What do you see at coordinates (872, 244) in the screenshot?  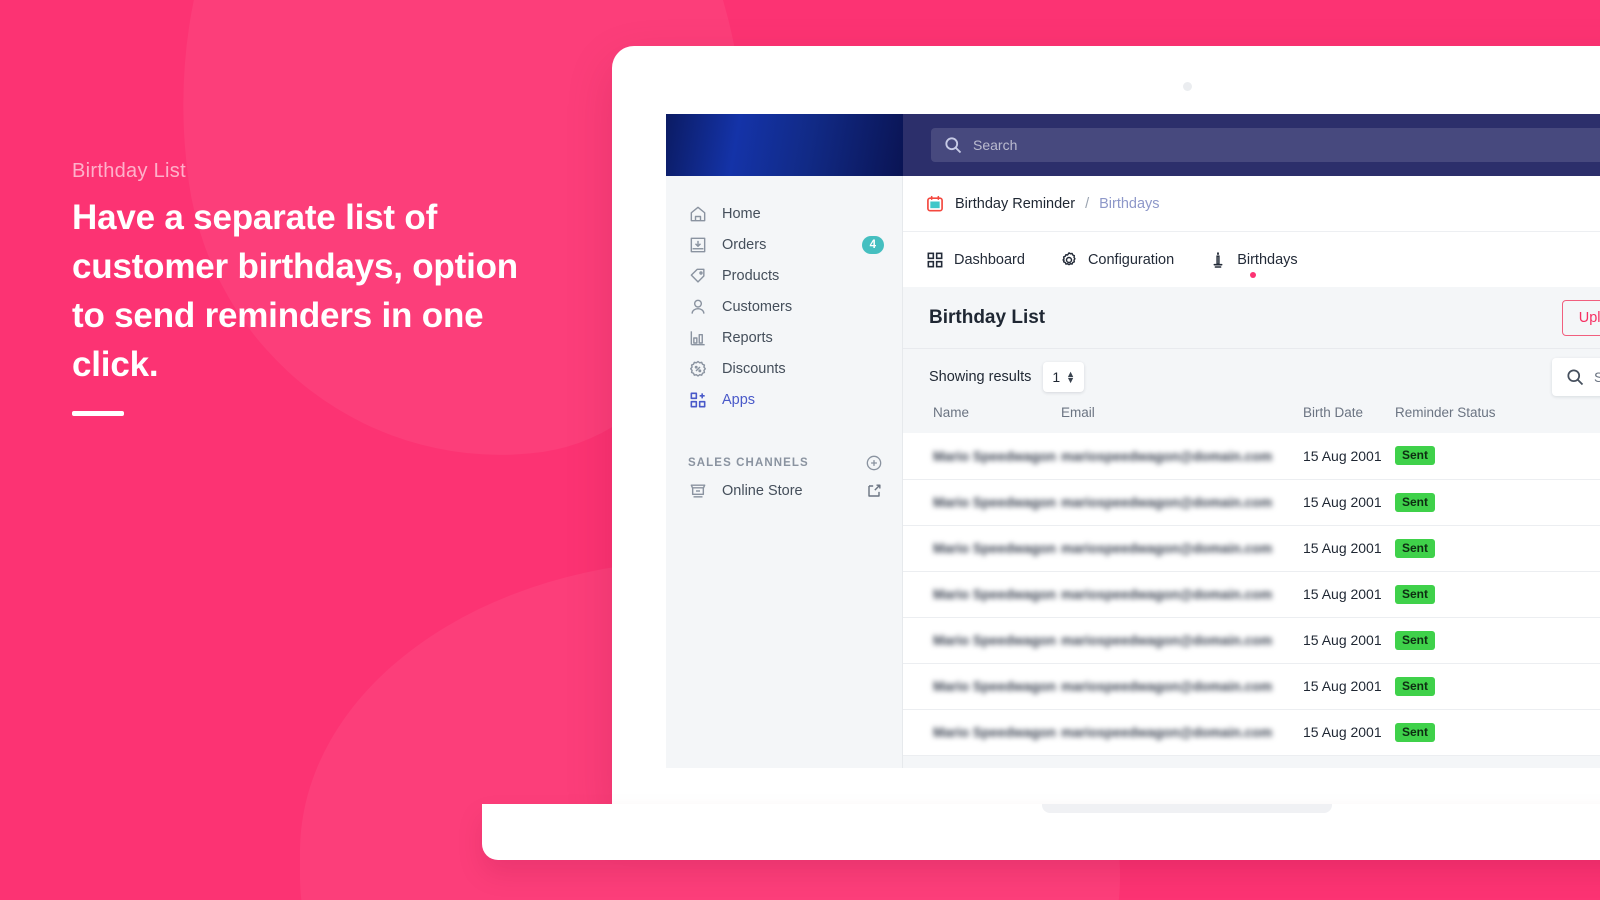 I see `orders-badge: 4` at bounding box center [872, 244].